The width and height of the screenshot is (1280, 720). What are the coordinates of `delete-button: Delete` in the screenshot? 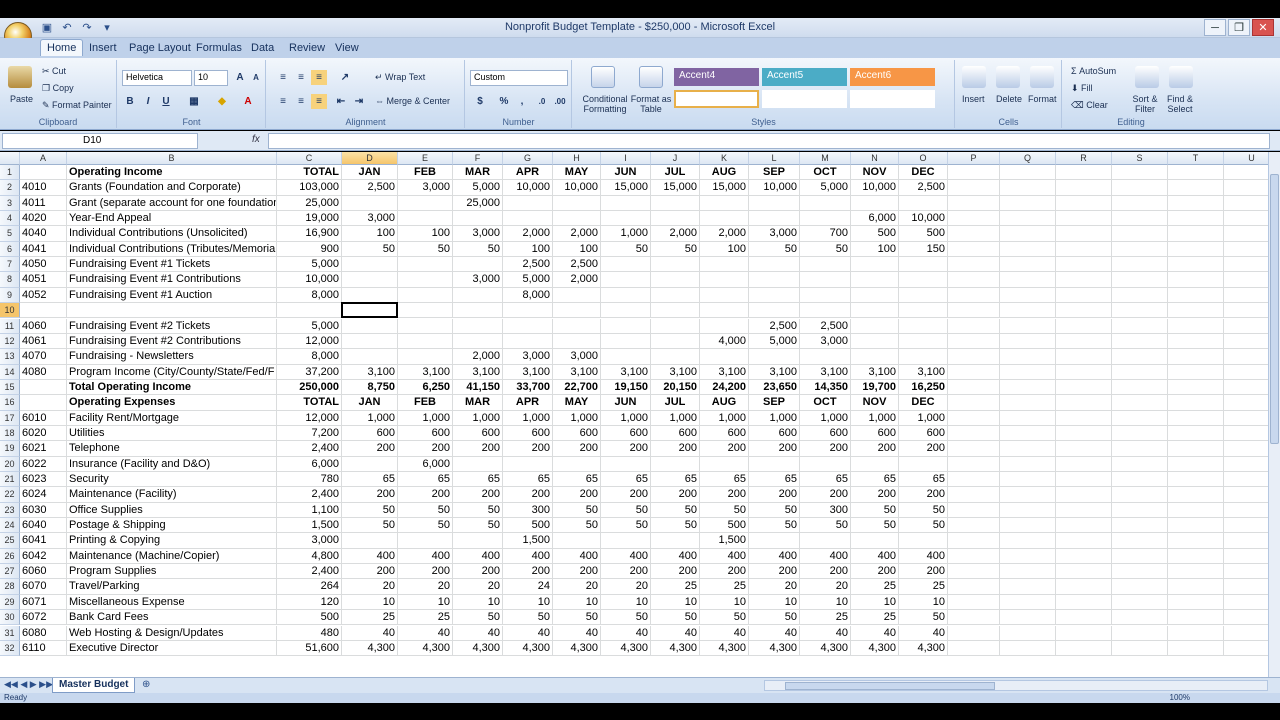 It's located at (1009, 99).